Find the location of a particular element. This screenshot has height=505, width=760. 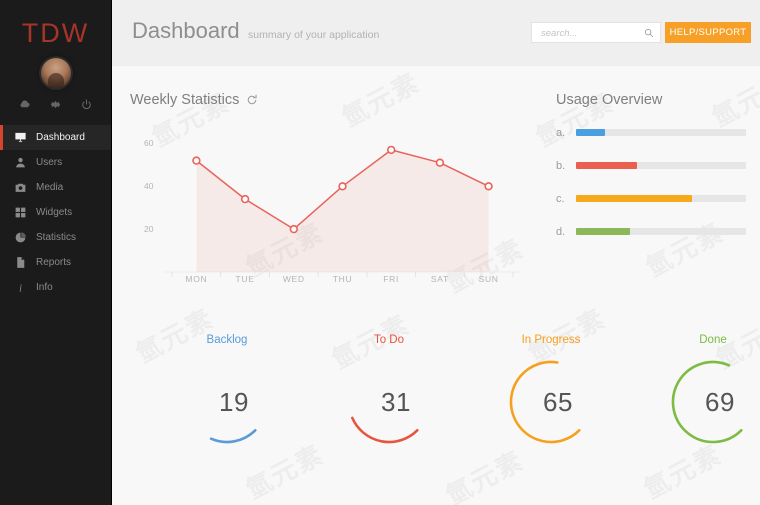

gauge-arc: 65 is located at coordinates (551, 402).